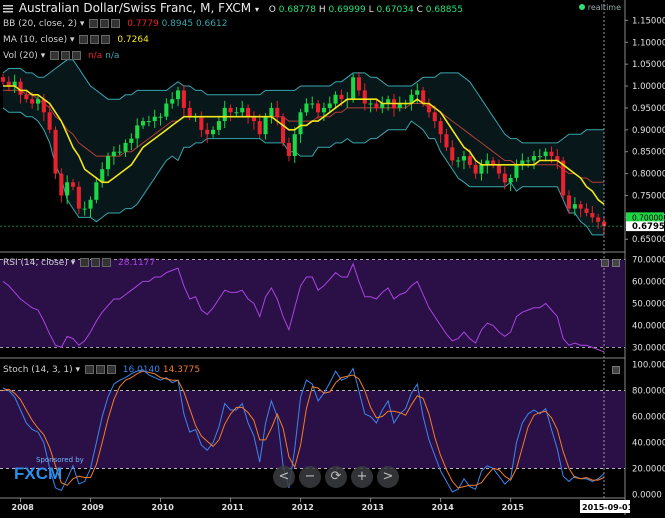  I want to click on bb-legend: BB (20, close, 2) ▾ 0.7779 0.8945 0.6612, so click(115, 24).